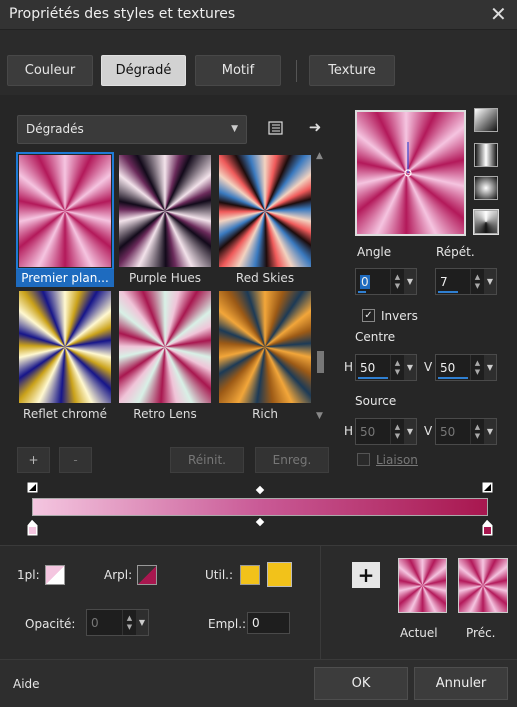  Describe the element at coordinates (486, 222) in the screenshot. I see `radial-gradient-type-button` at that location.